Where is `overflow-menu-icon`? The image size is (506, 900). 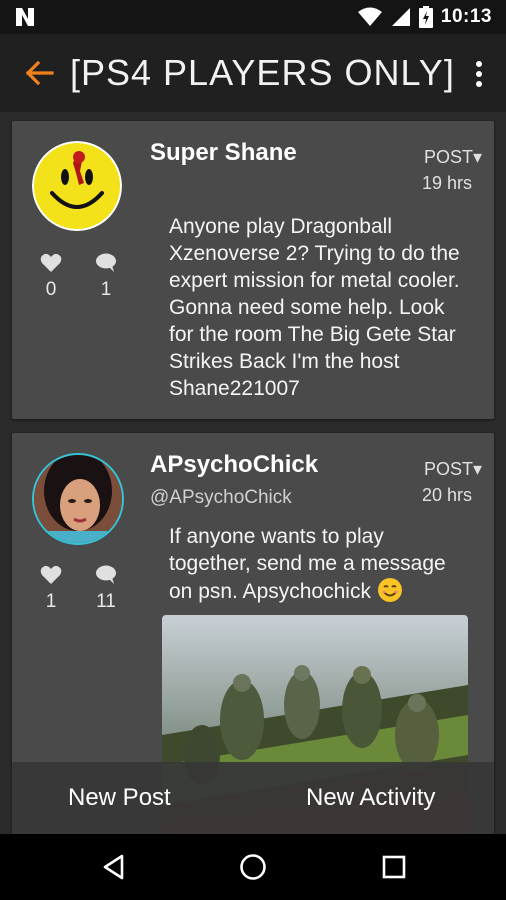
overflow-menu-icon is located at coordinates (479, 74).